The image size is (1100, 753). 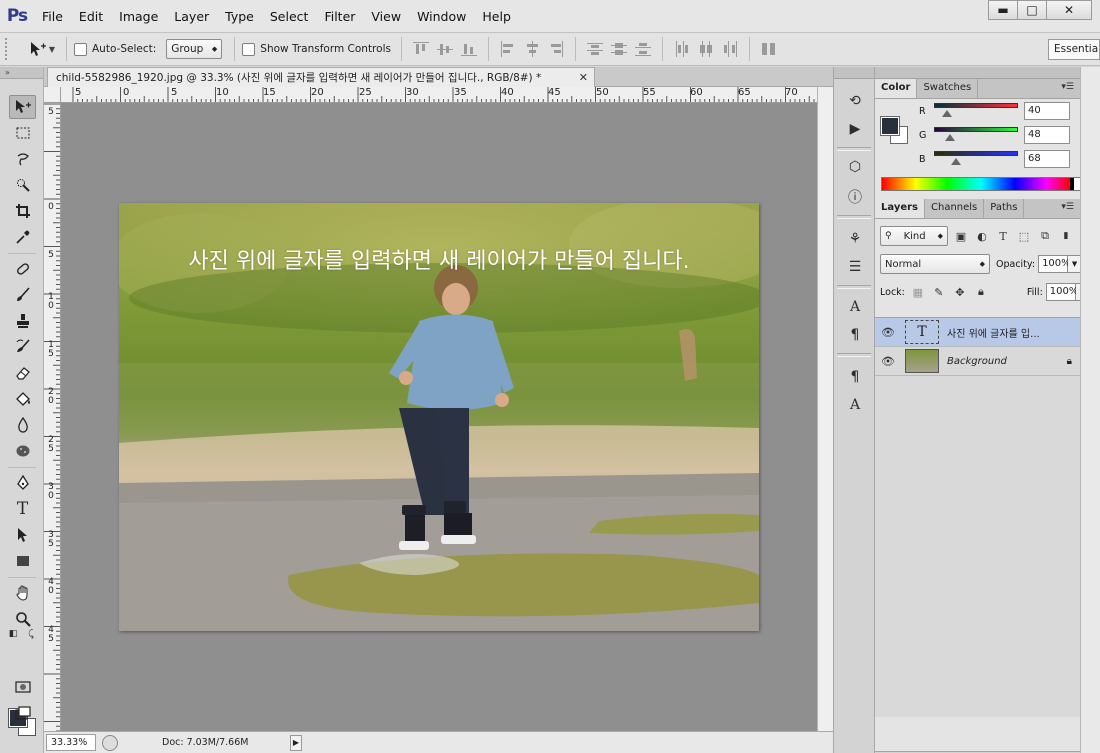 What do you see at coordinates (22, 107) in the screenshot?
I see `move-tool-icon` at bounding box center [22, 107].